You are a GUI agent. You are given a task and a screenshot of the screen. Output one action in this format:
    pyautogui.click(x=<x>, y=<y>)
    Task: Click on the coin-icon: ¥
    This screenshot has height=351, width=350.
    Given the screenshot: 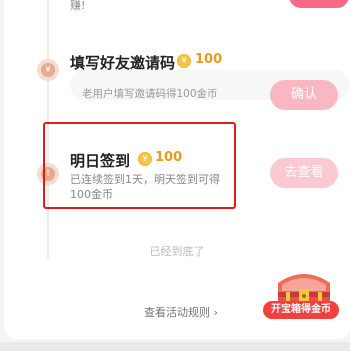 What is the action you would take?
    pyautogui.click(x=184, y=61)
    